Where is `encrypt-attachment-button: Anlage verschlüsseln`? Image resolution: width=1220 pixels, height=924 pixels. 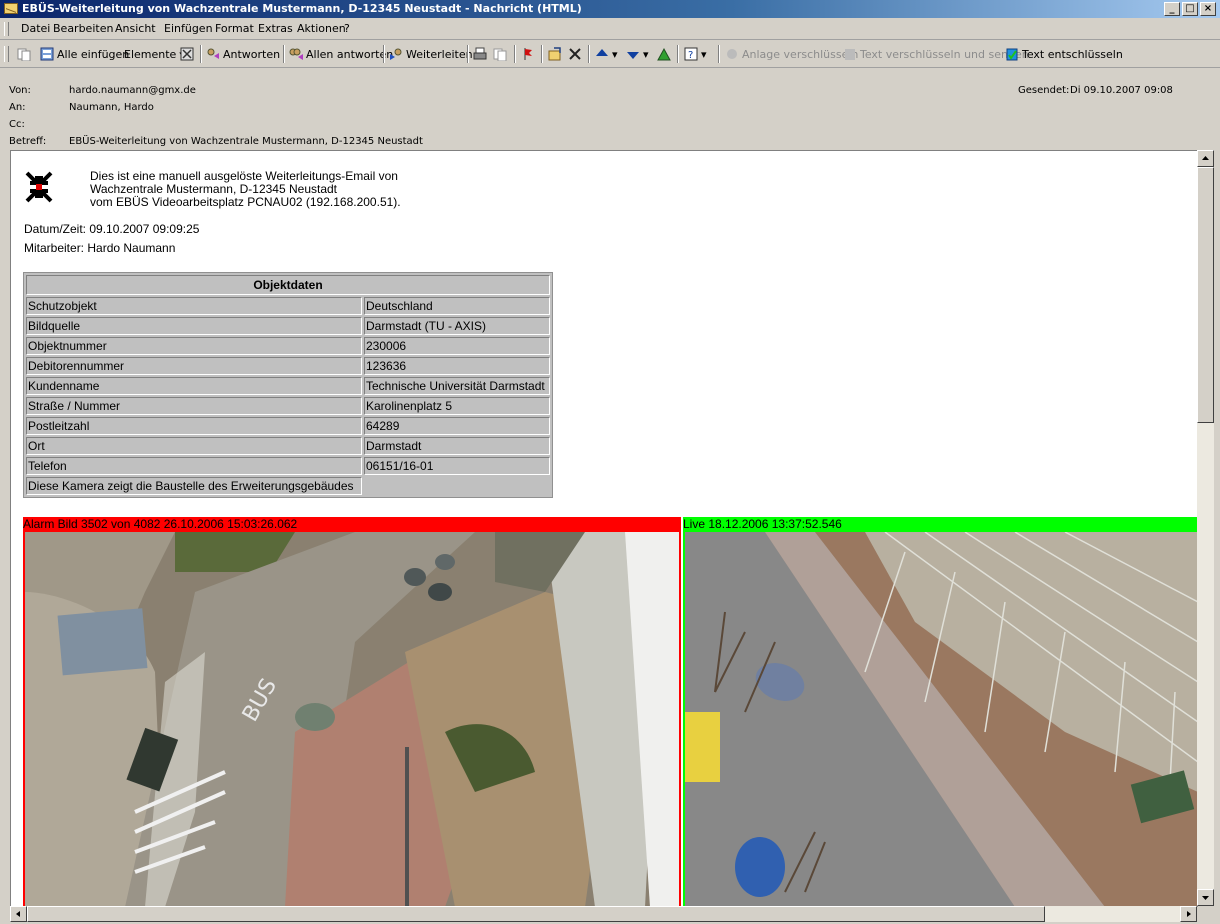 encrypt-attachment-button: Anlage verschlüsseln is located at coordinates (791, 54).